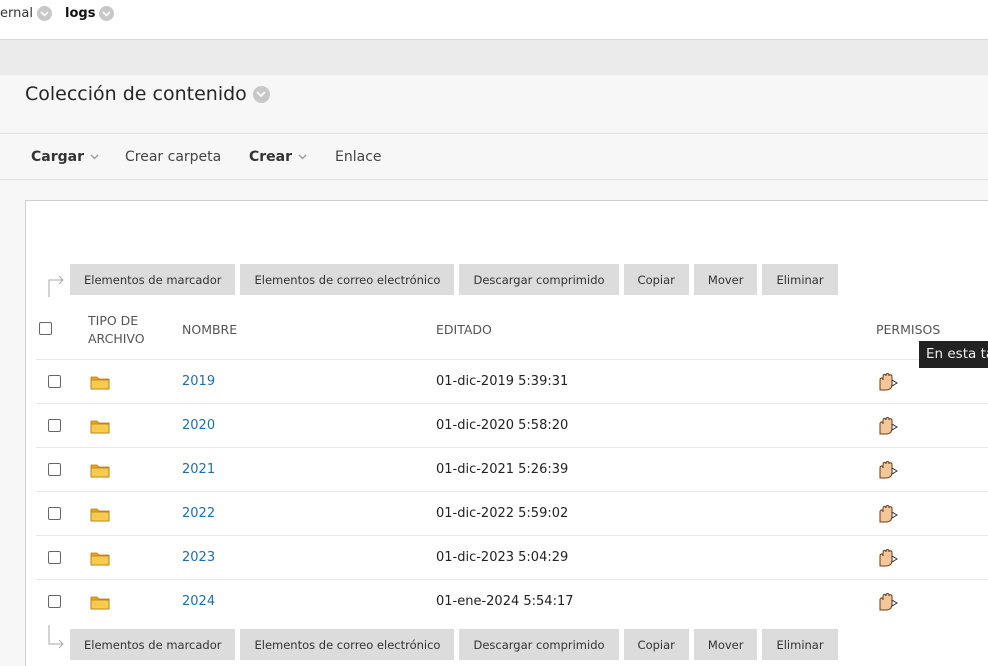  I want to click on table-row: 2019 01-dic-2019 5:39:31, so click(512, 381).